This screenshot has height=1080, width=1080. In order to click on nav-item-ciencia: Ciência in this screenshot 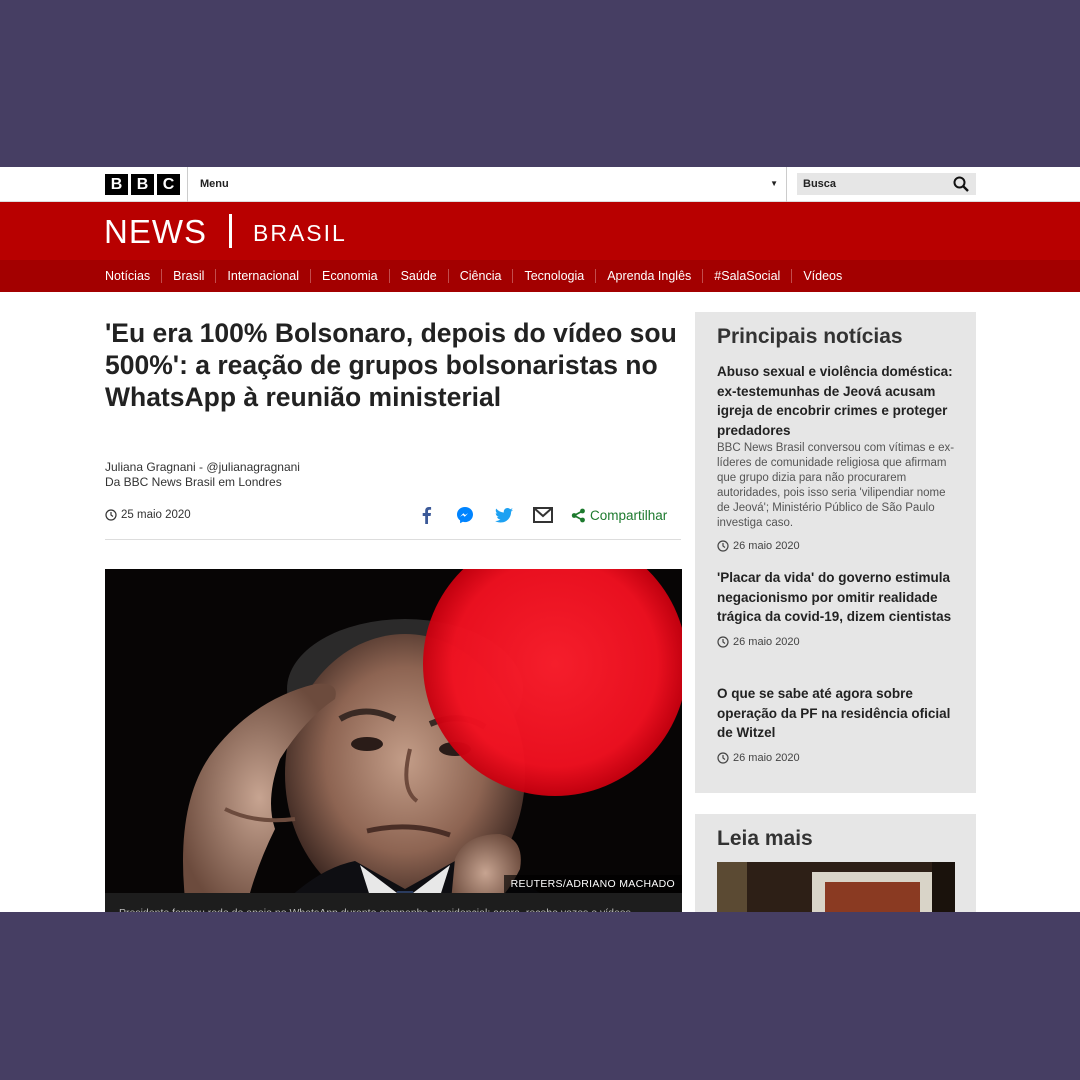, I will do `click(480, 276)`.